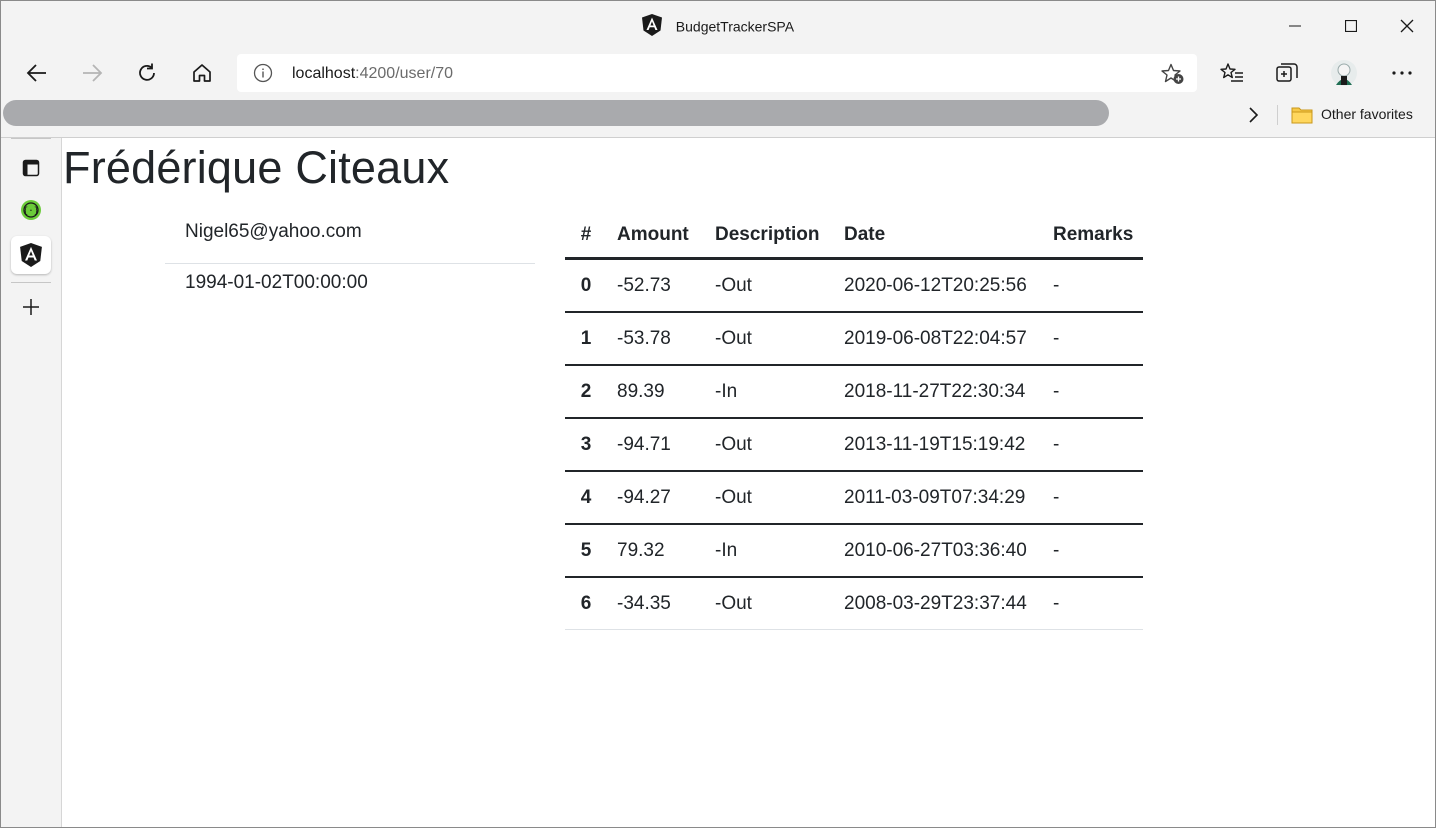 The height and width of the screenshot is (828, 1436). I want to click on row-date: 2020-06-12T20:25:56, so click(938, 285).